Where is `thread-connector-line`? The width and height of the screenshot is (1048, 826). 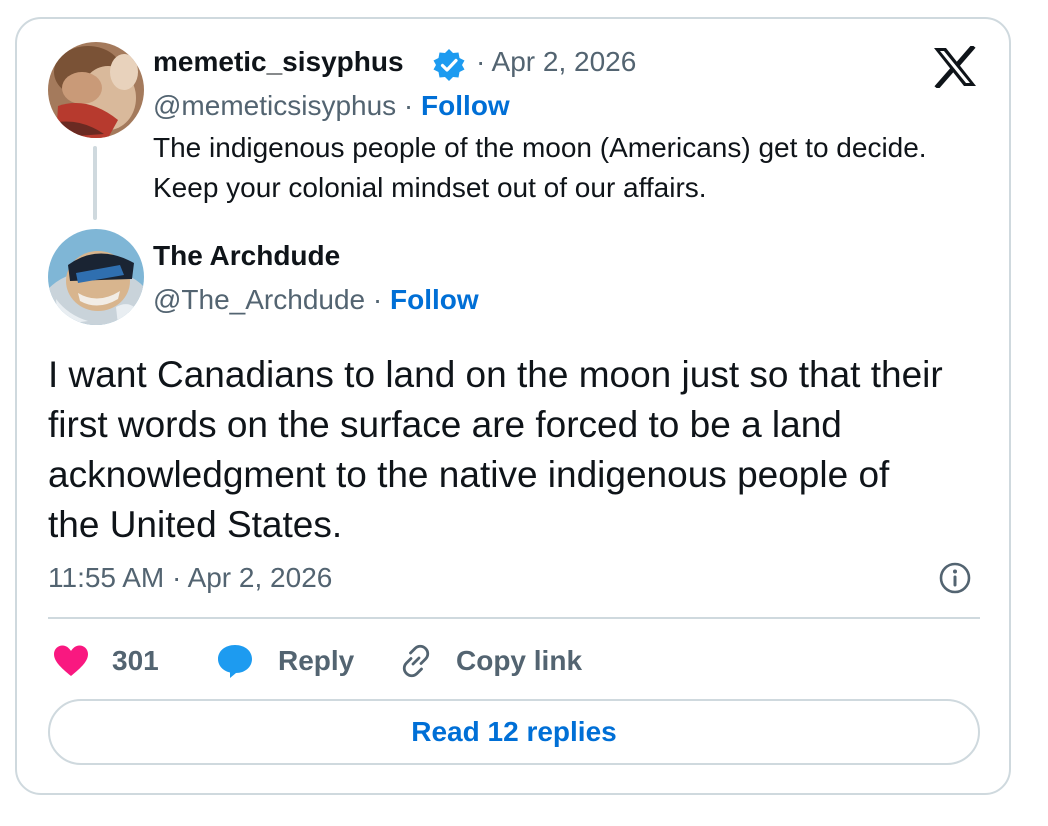
thread-connector-line is located at coordinates (95, 183).